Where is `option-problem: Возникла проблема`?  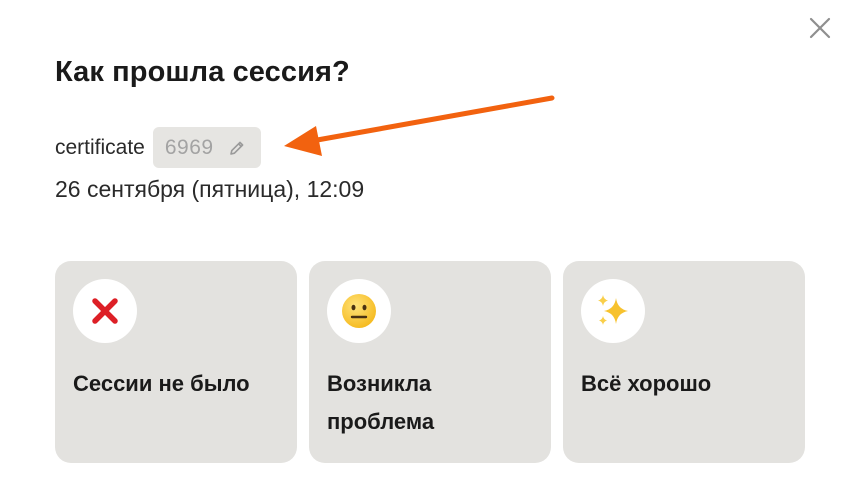 option-problem: Возникла проблема is located at coordinates (430, 362).